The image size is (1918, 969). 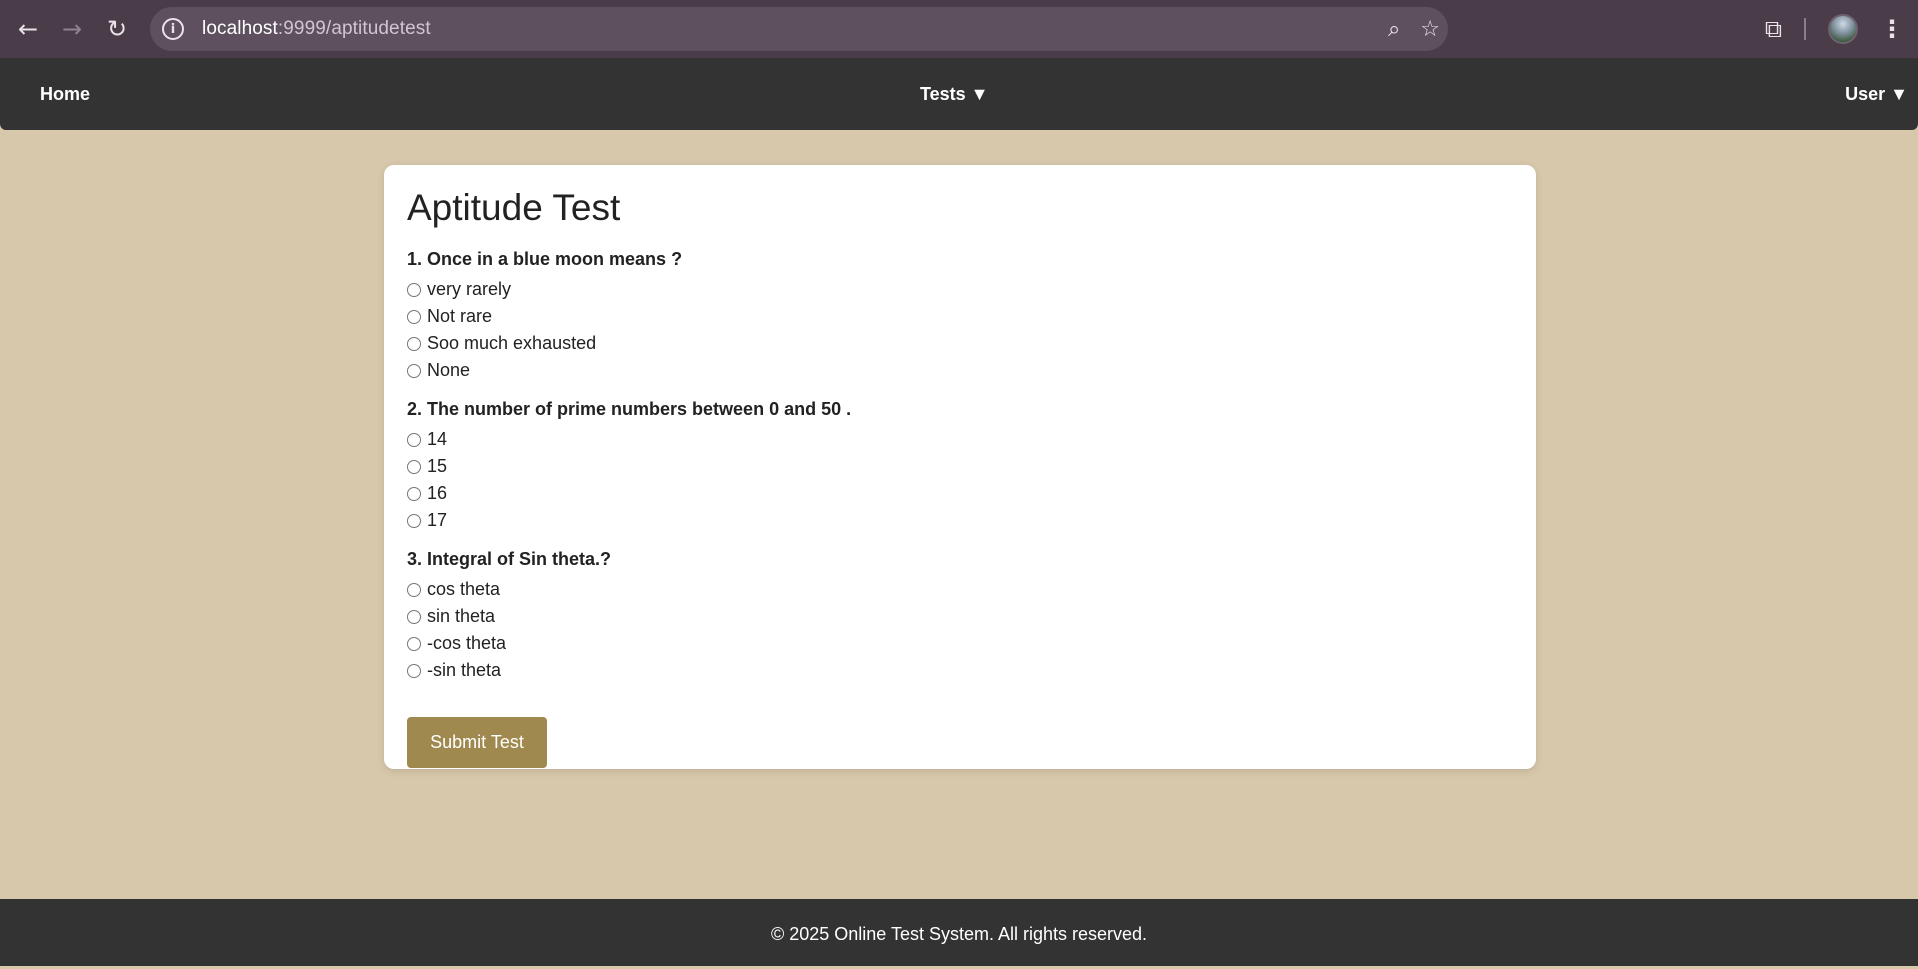 I want to click on toolbar-divider, so click(x=1805, y=29).